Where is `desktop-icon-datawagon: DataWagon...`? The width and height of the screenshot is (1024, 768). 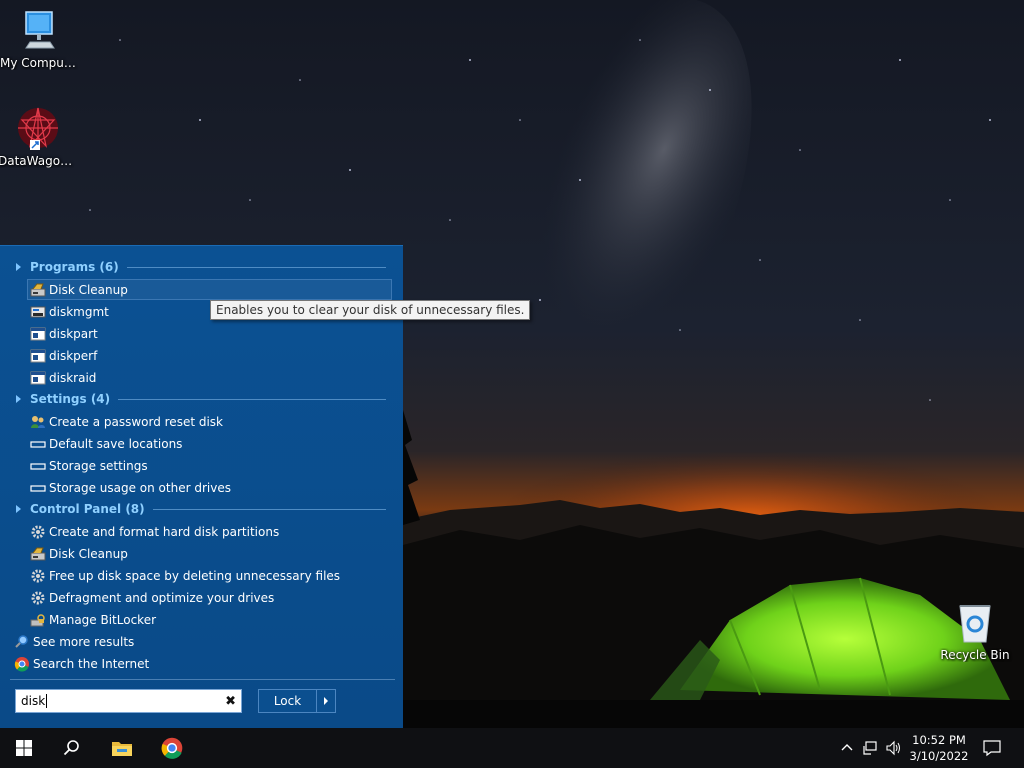
desktop-icon-datawagon: DataWagon... is located at coordinates (39, 137).